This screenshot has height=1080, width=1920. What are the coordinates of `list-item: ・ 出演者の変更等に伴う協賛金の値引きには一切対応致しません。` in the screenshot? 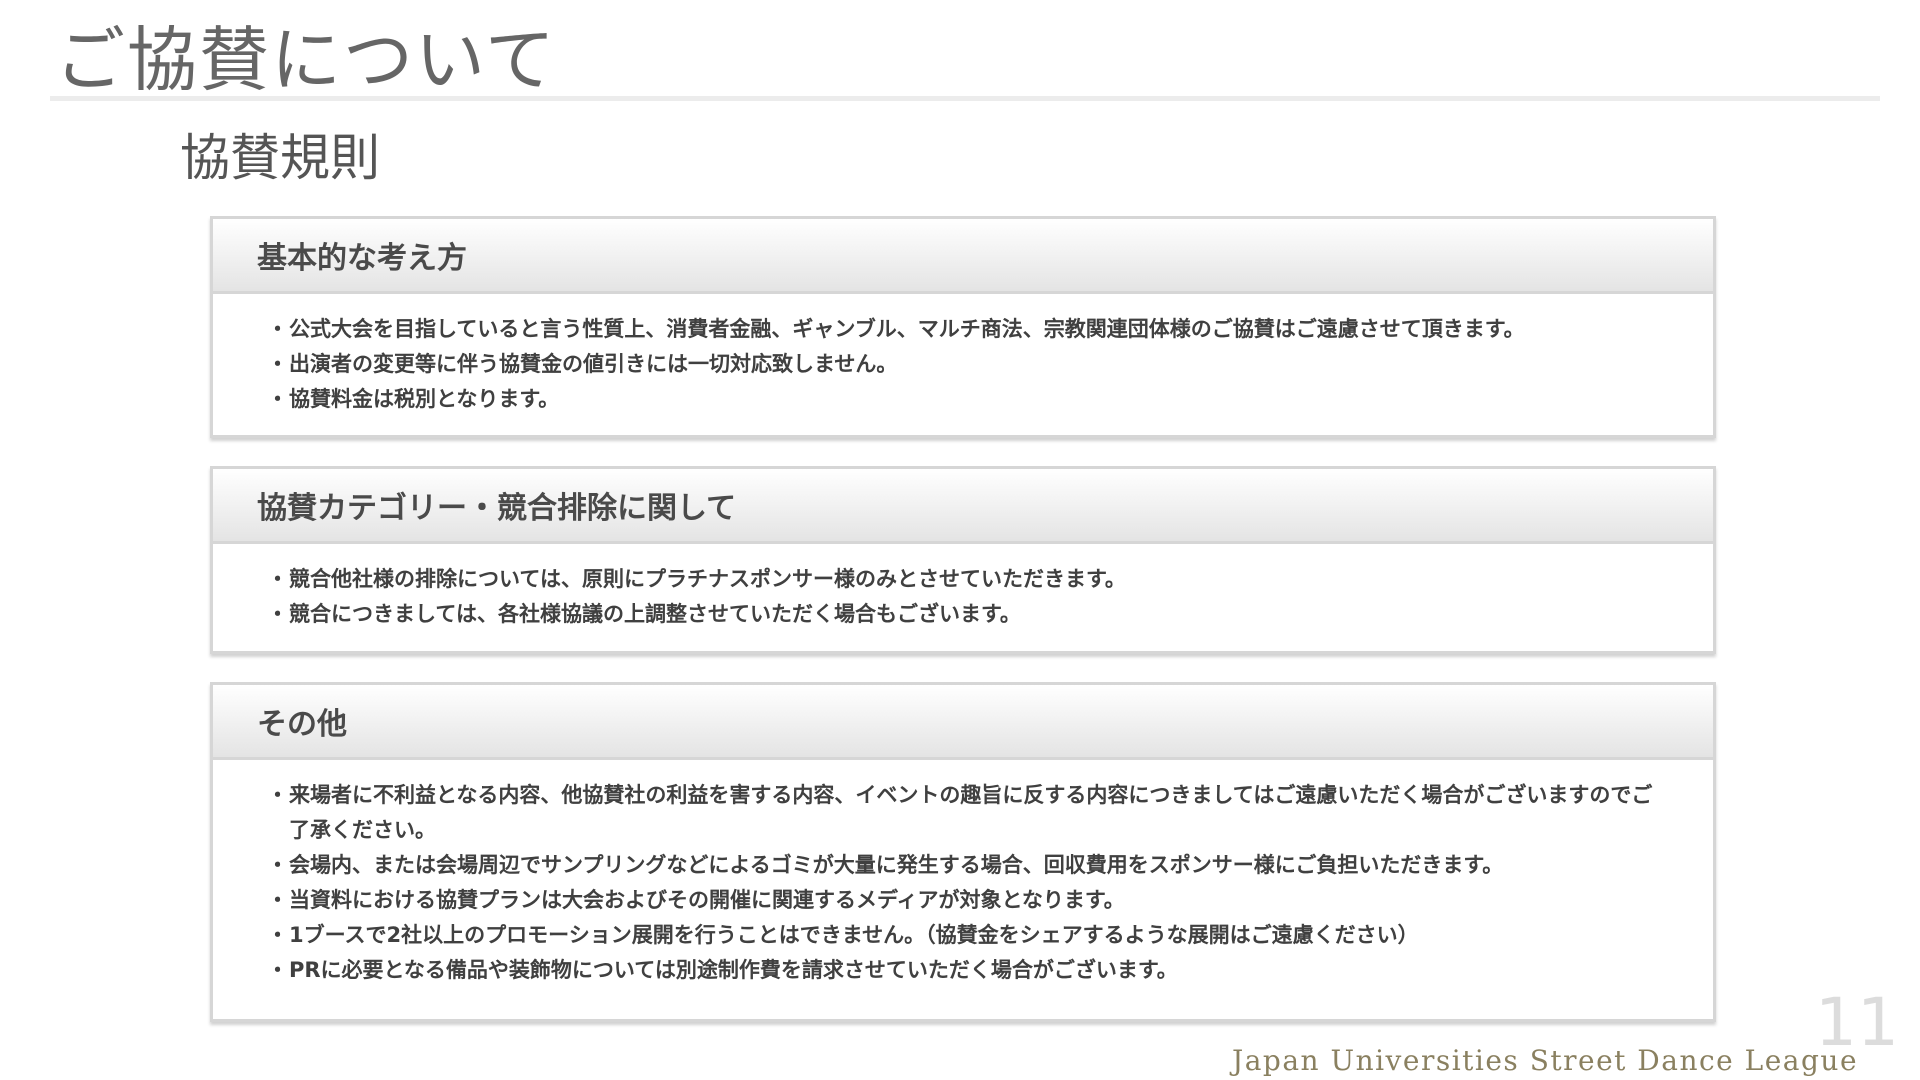 It's located at (970, 364).